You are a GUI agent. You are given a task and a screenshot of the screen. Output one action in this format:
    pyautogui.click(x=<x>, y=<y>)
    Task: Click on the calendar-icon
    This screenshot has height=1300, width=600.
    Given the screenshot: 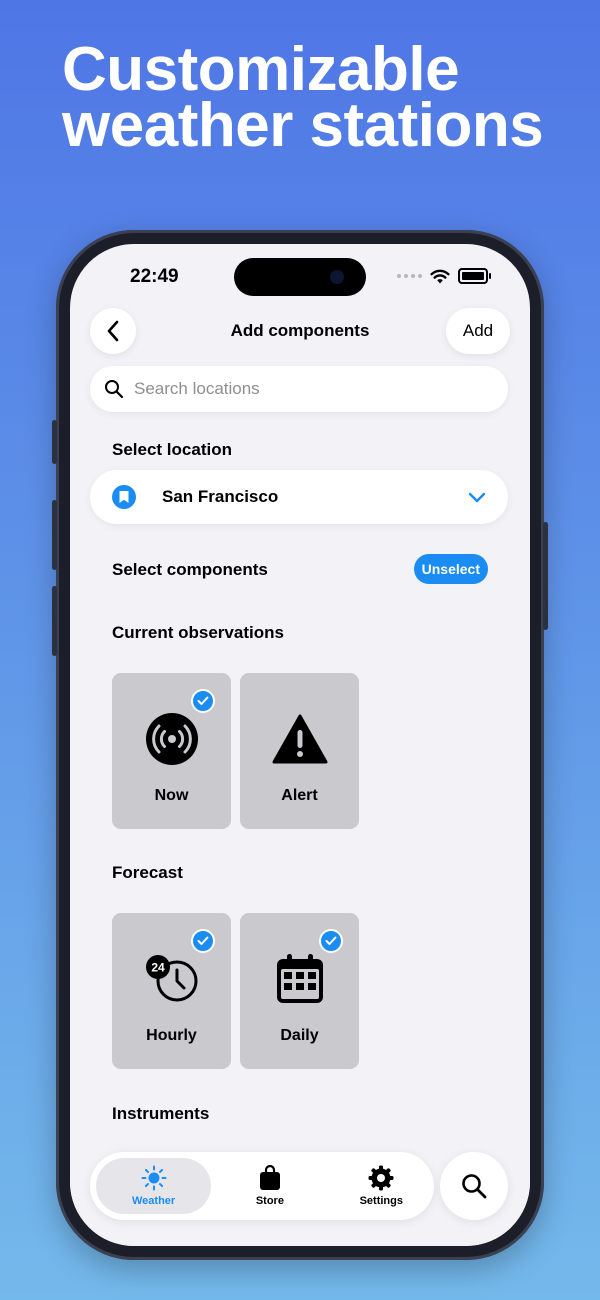 What is the action you would take?
    pyautogui.click(x=299, y=978)
    